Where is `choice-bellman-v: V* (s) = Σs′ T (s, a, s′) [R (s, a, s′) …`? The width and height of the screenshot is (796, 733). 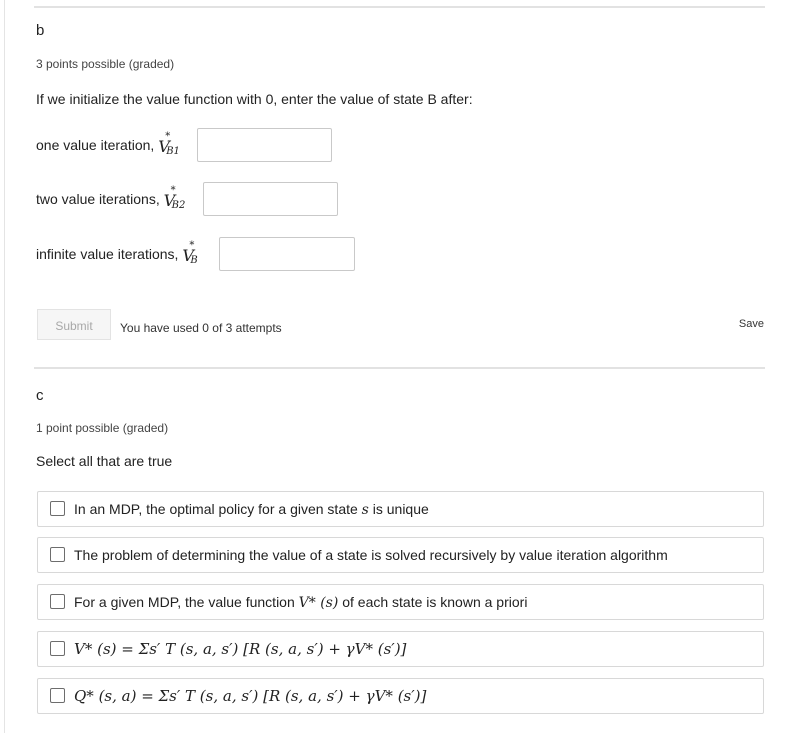
choice-bellman-v: V* (s) = Σs′ T (s, a, s′) [R (s, a, s′) … is located at coordinates (400, 649).